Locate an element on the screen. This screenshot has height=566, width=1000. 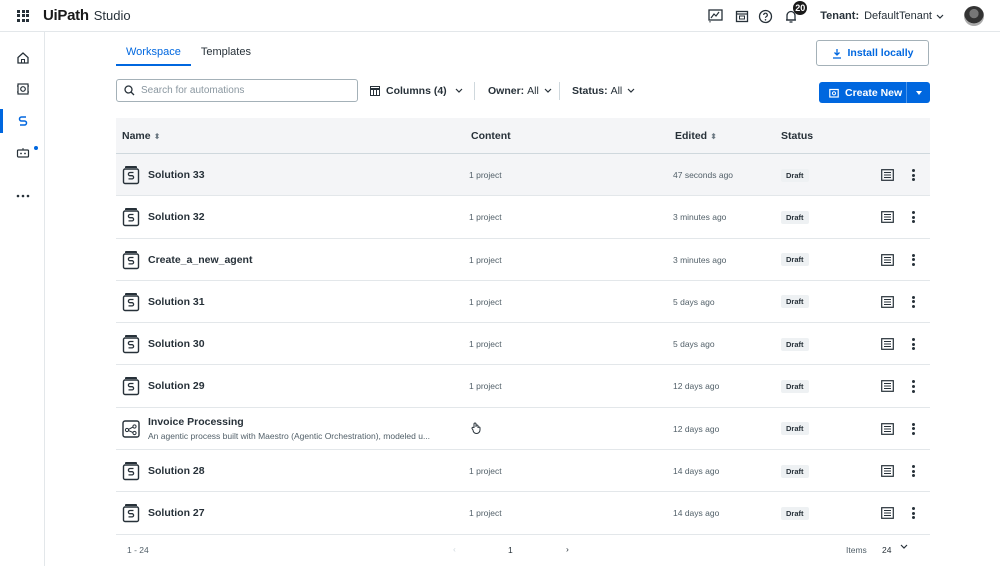
tab-workspace: Workspace is located at coordinates (153, 53).